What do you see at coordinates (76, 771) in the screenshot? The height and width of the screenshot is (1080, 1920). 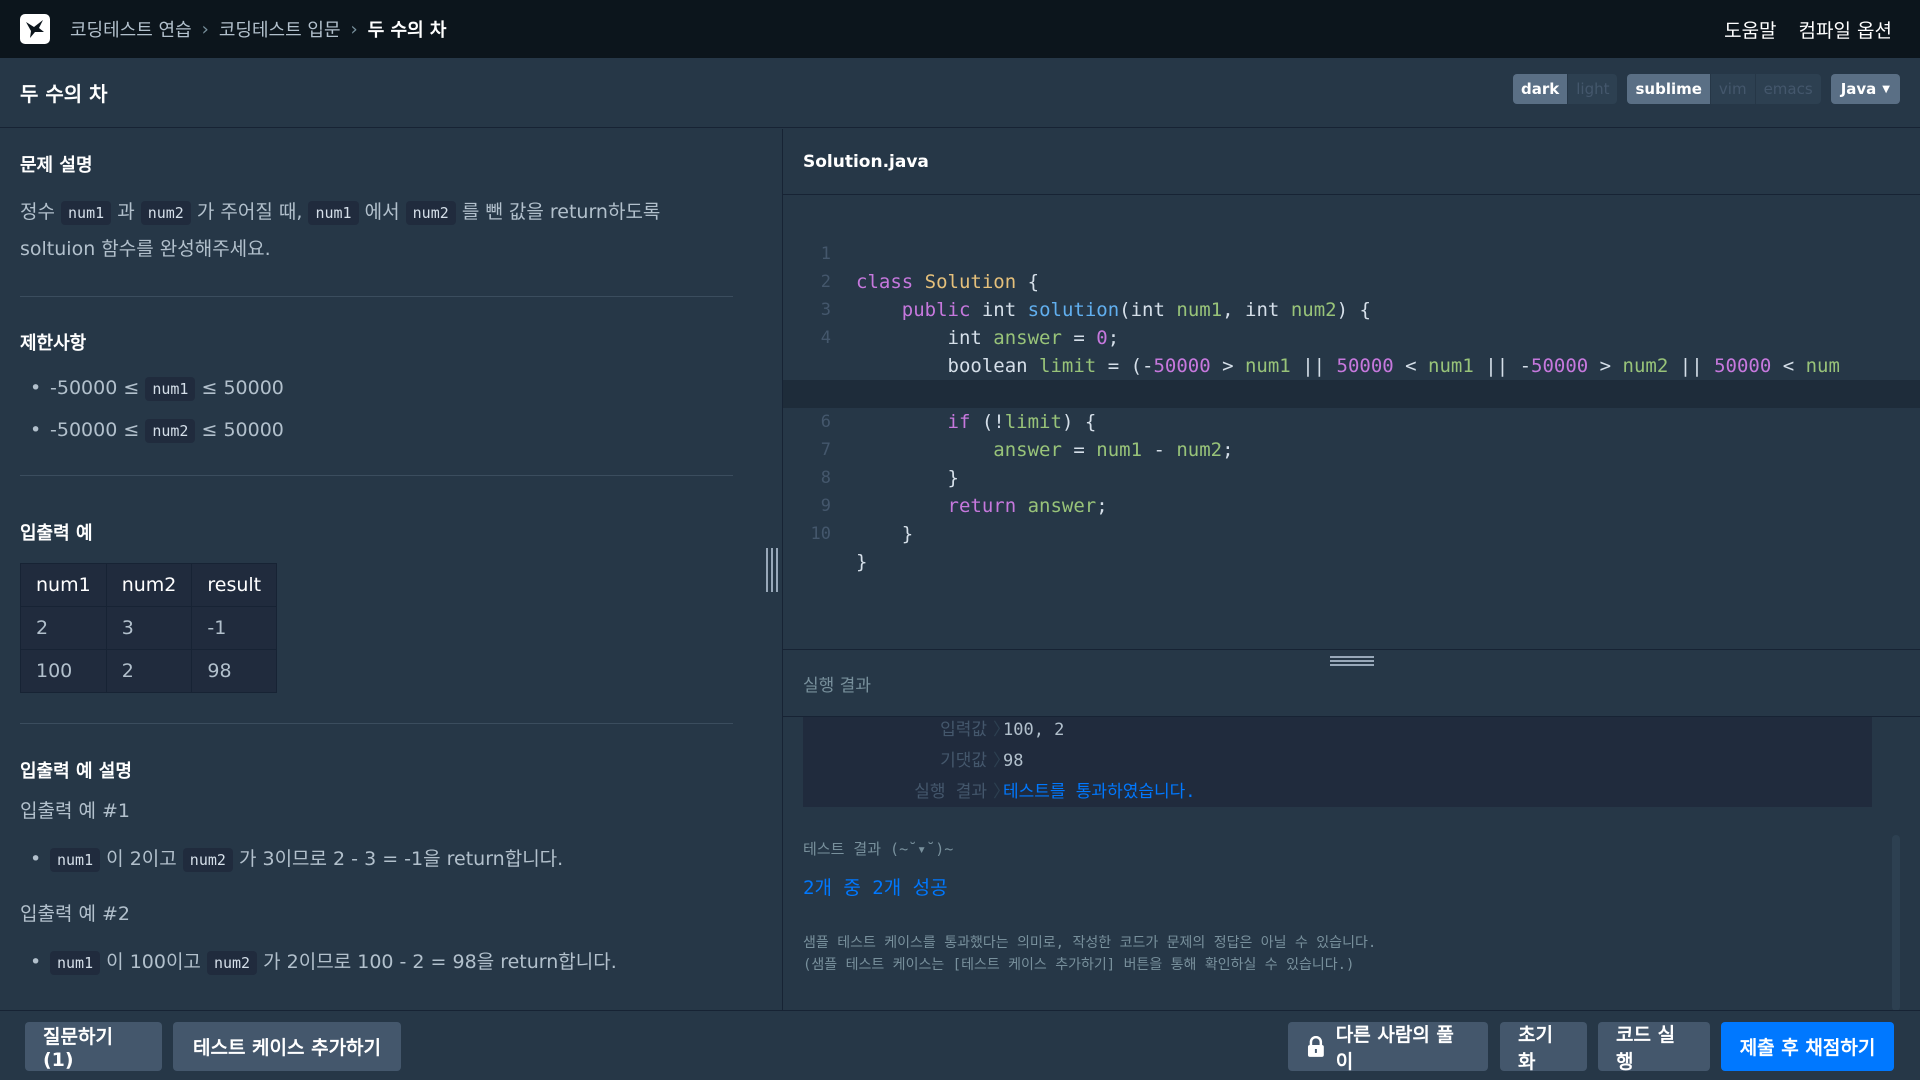 I see `io-explain-title: 입출력 예 설명` at bounding box center [76, 771].